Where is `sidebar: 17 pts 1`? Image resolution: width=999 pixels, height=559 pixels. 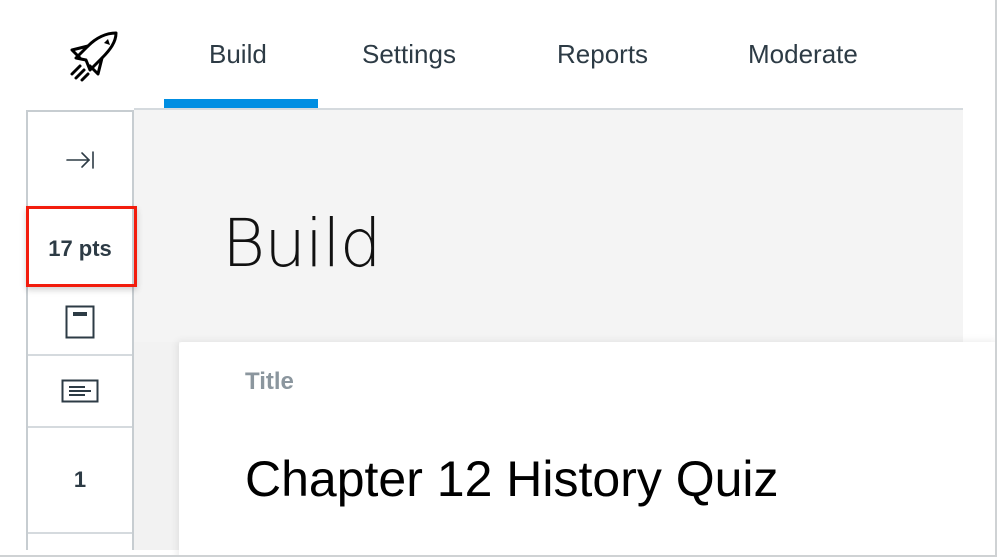
sidebar: 17 pts 1 is located at coordinates (80, 330).